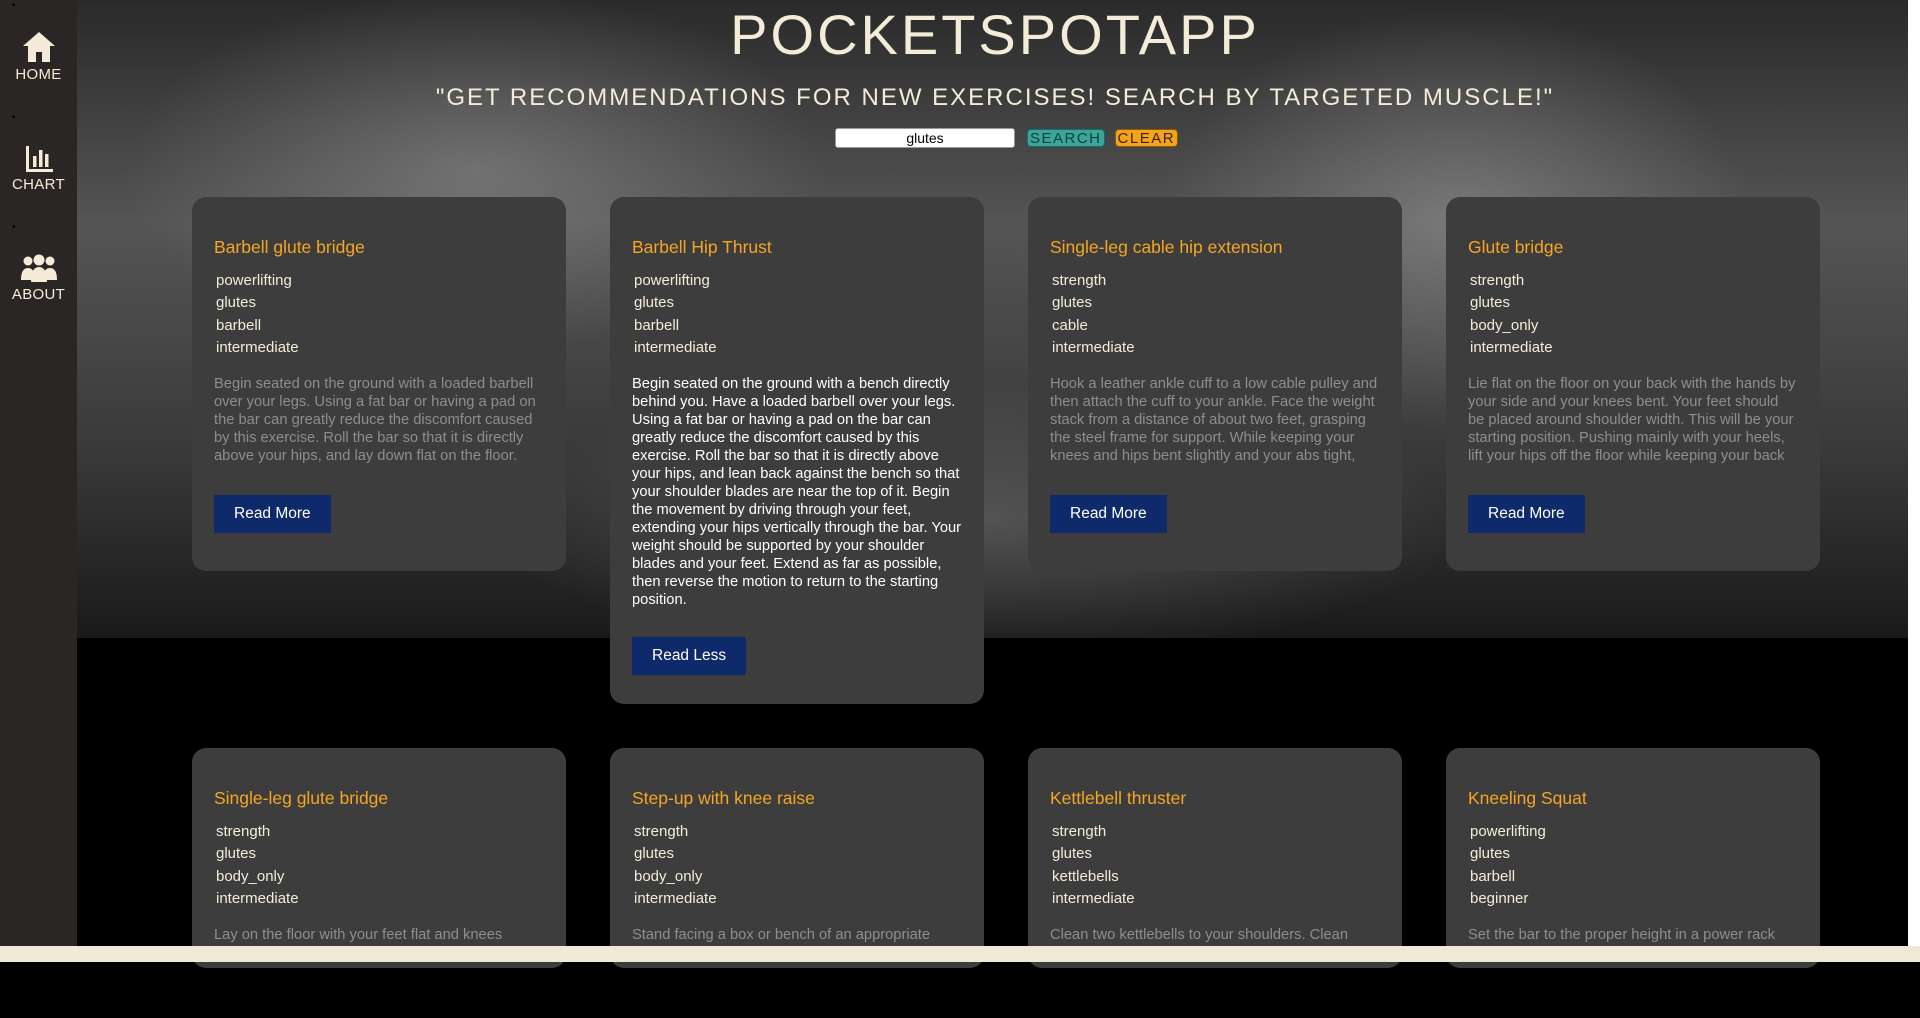 The width and height of the screenshot is (1920, 1018). What do you see at coordinates (38, 473) in the screenshot?
I see `sidebar-nav: • HOME • CHART • ABOUT` at bounding box center [38, 473].